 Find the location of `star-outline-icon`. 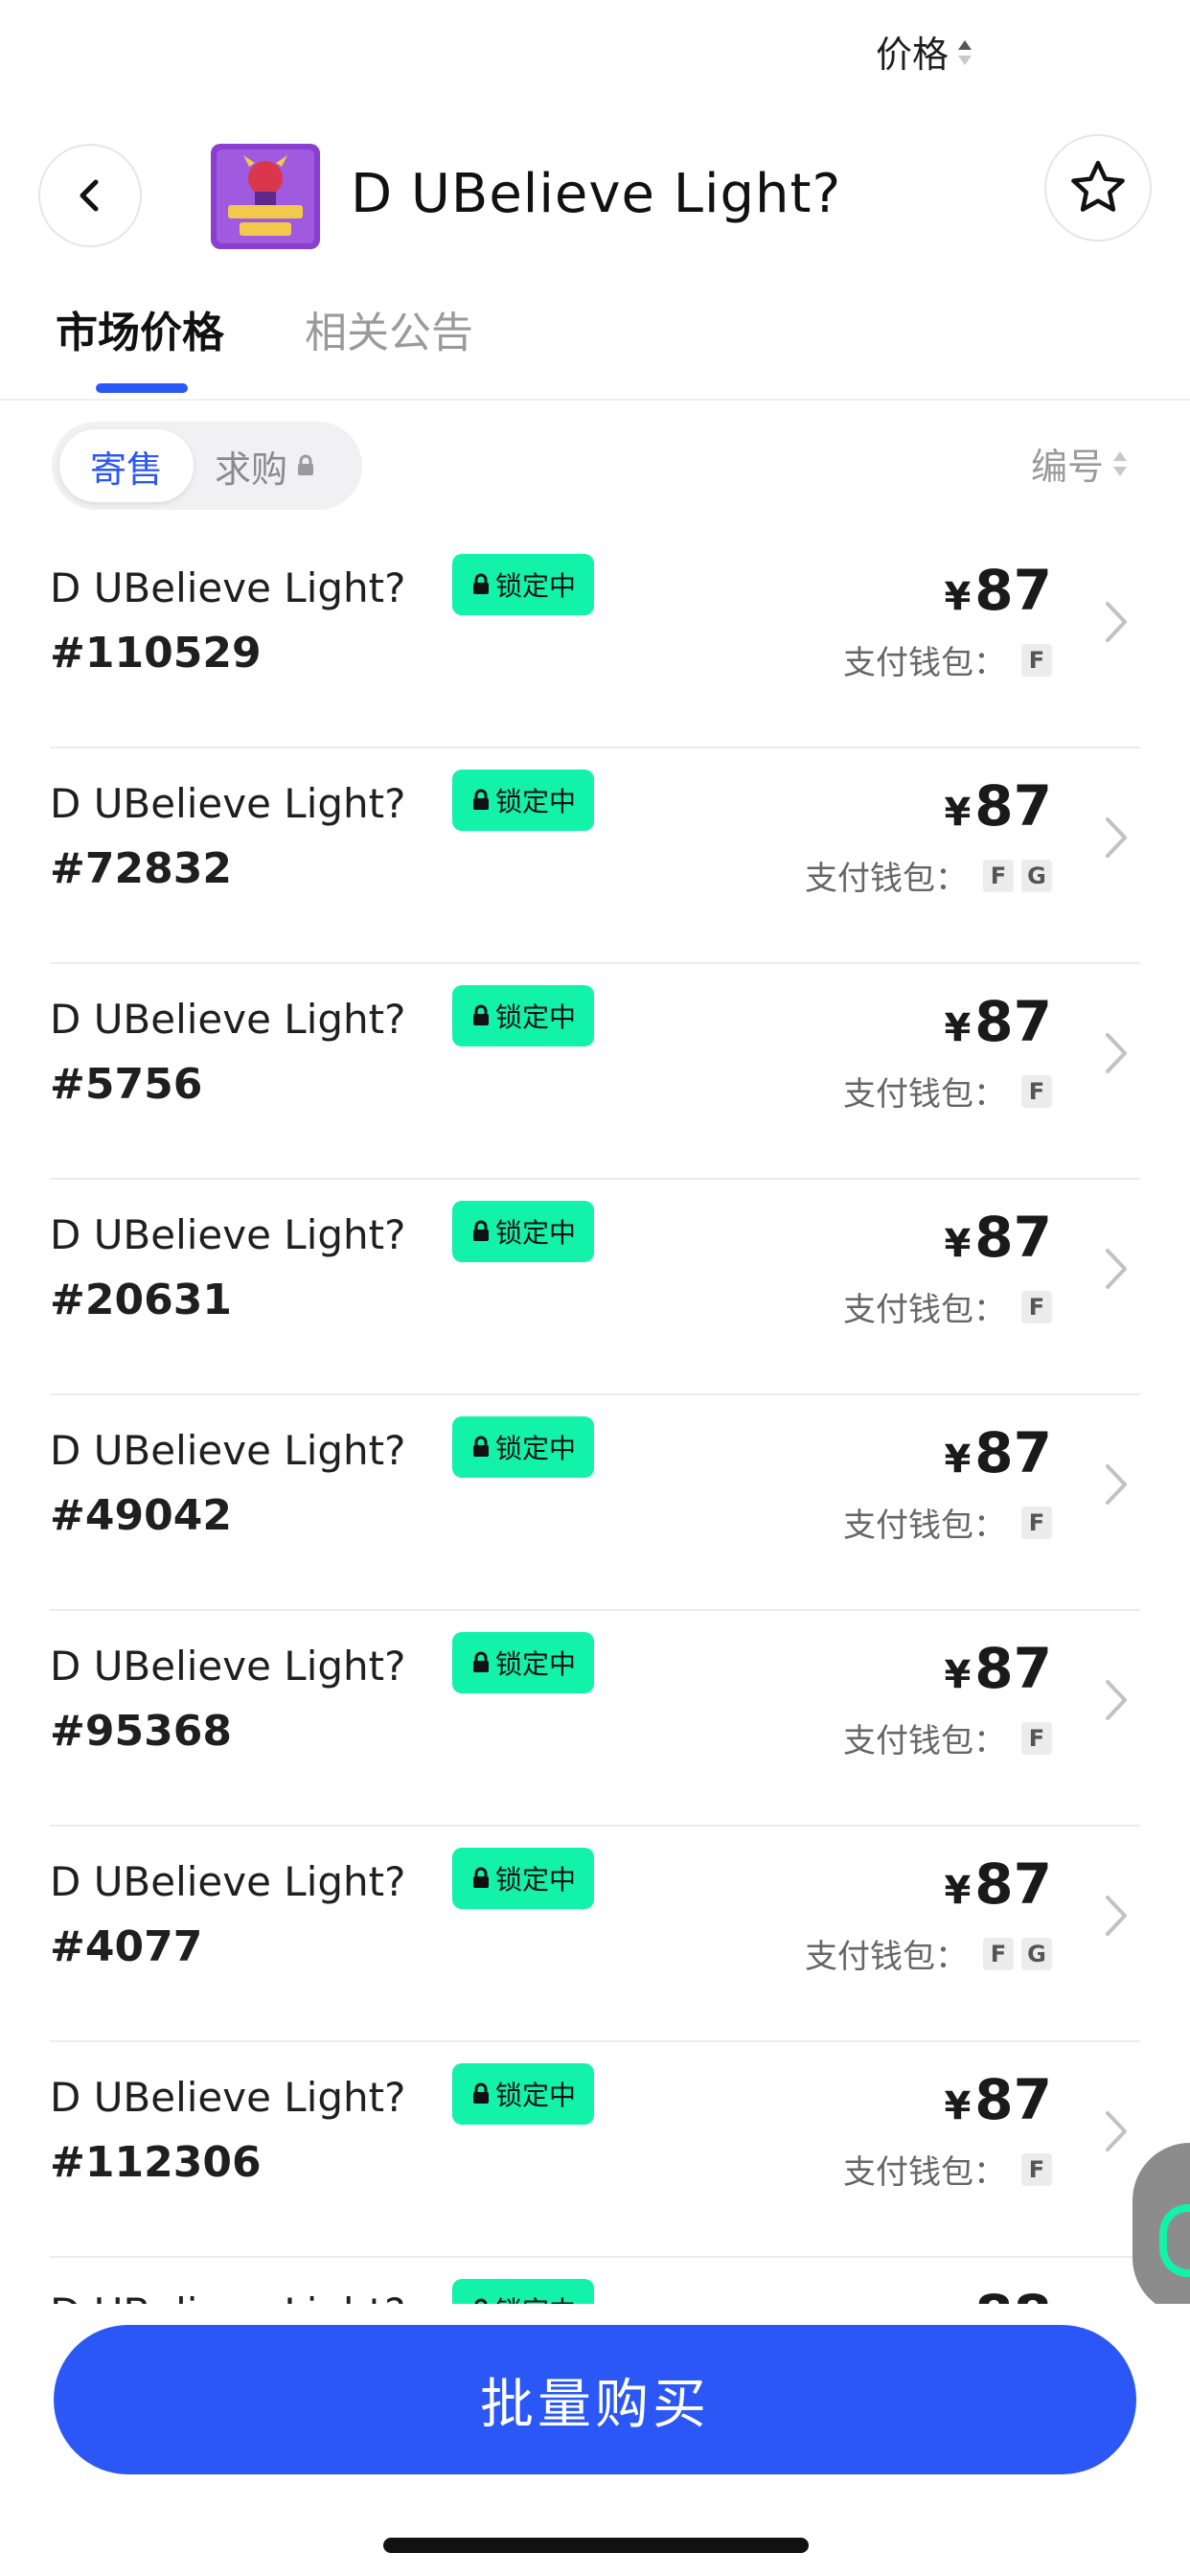

star-outline-icon is located at coordinates (1098, 186).